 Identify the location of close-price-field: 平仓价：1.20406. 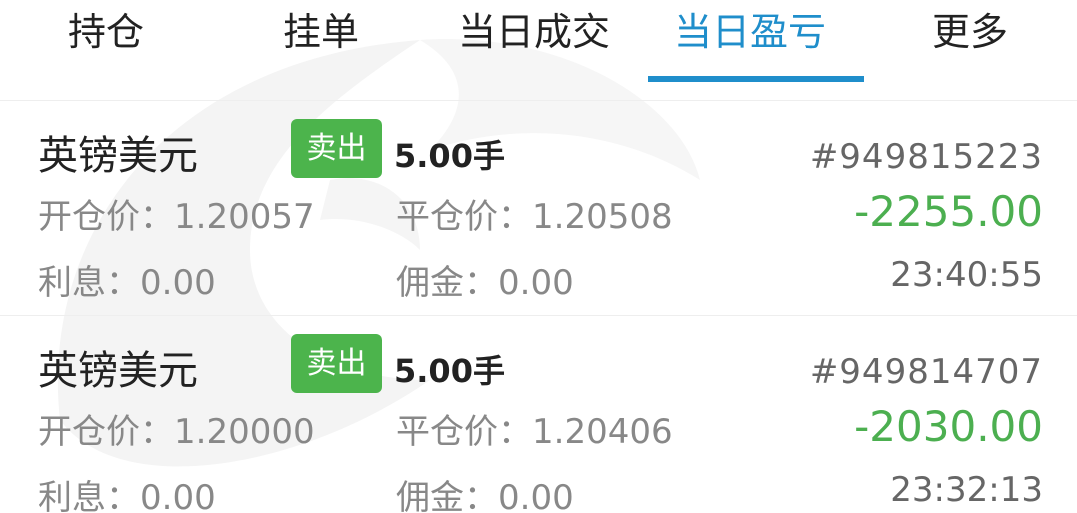
(534, 428).